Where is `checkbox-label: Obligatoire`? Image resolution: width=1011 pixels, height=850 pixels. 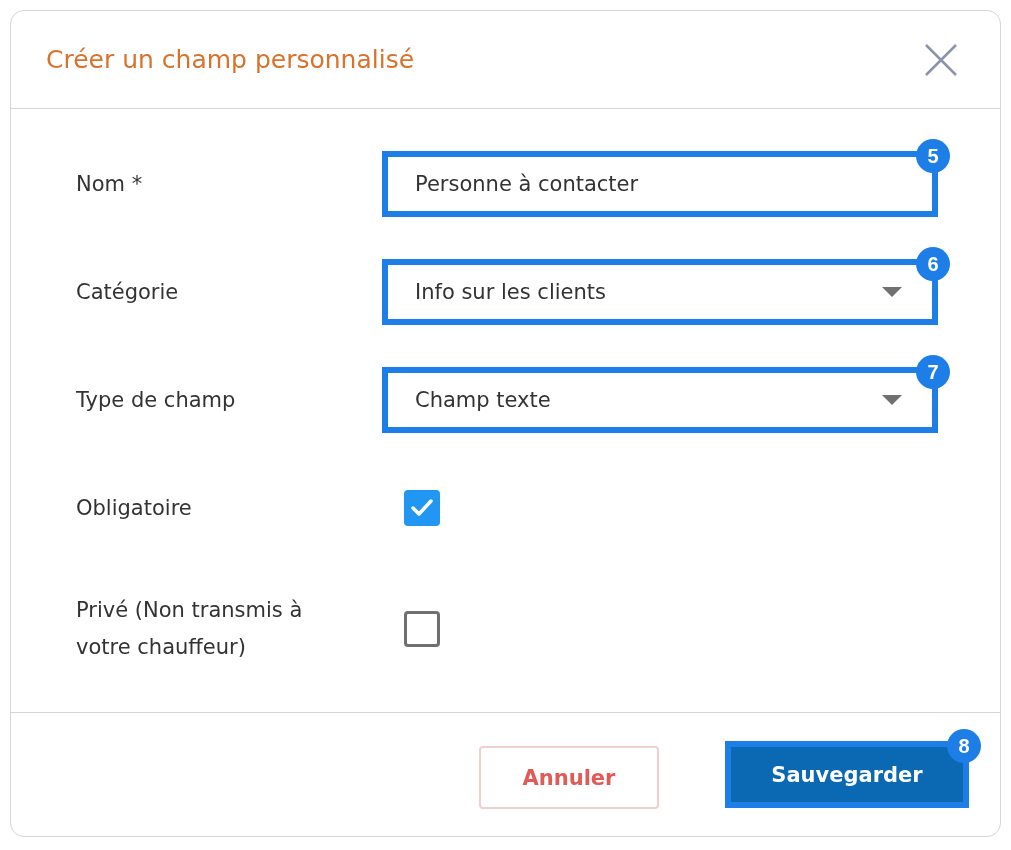 checkbox-label: Obligatoire is located at coordinates (134, 508).